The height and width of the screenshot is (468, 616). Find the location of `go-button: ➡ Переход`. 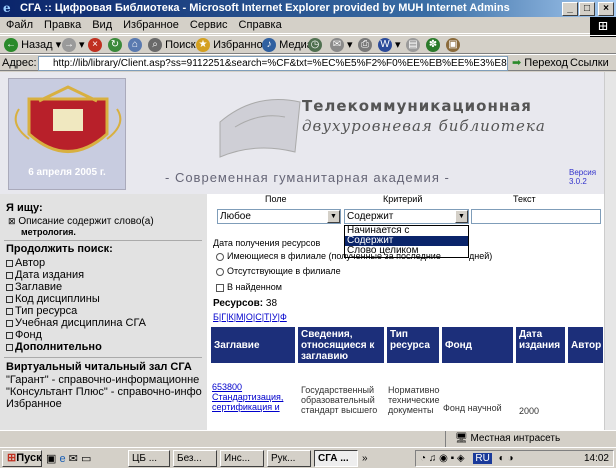

go-button: ➡ Переход is located at coordinates (540, 62).